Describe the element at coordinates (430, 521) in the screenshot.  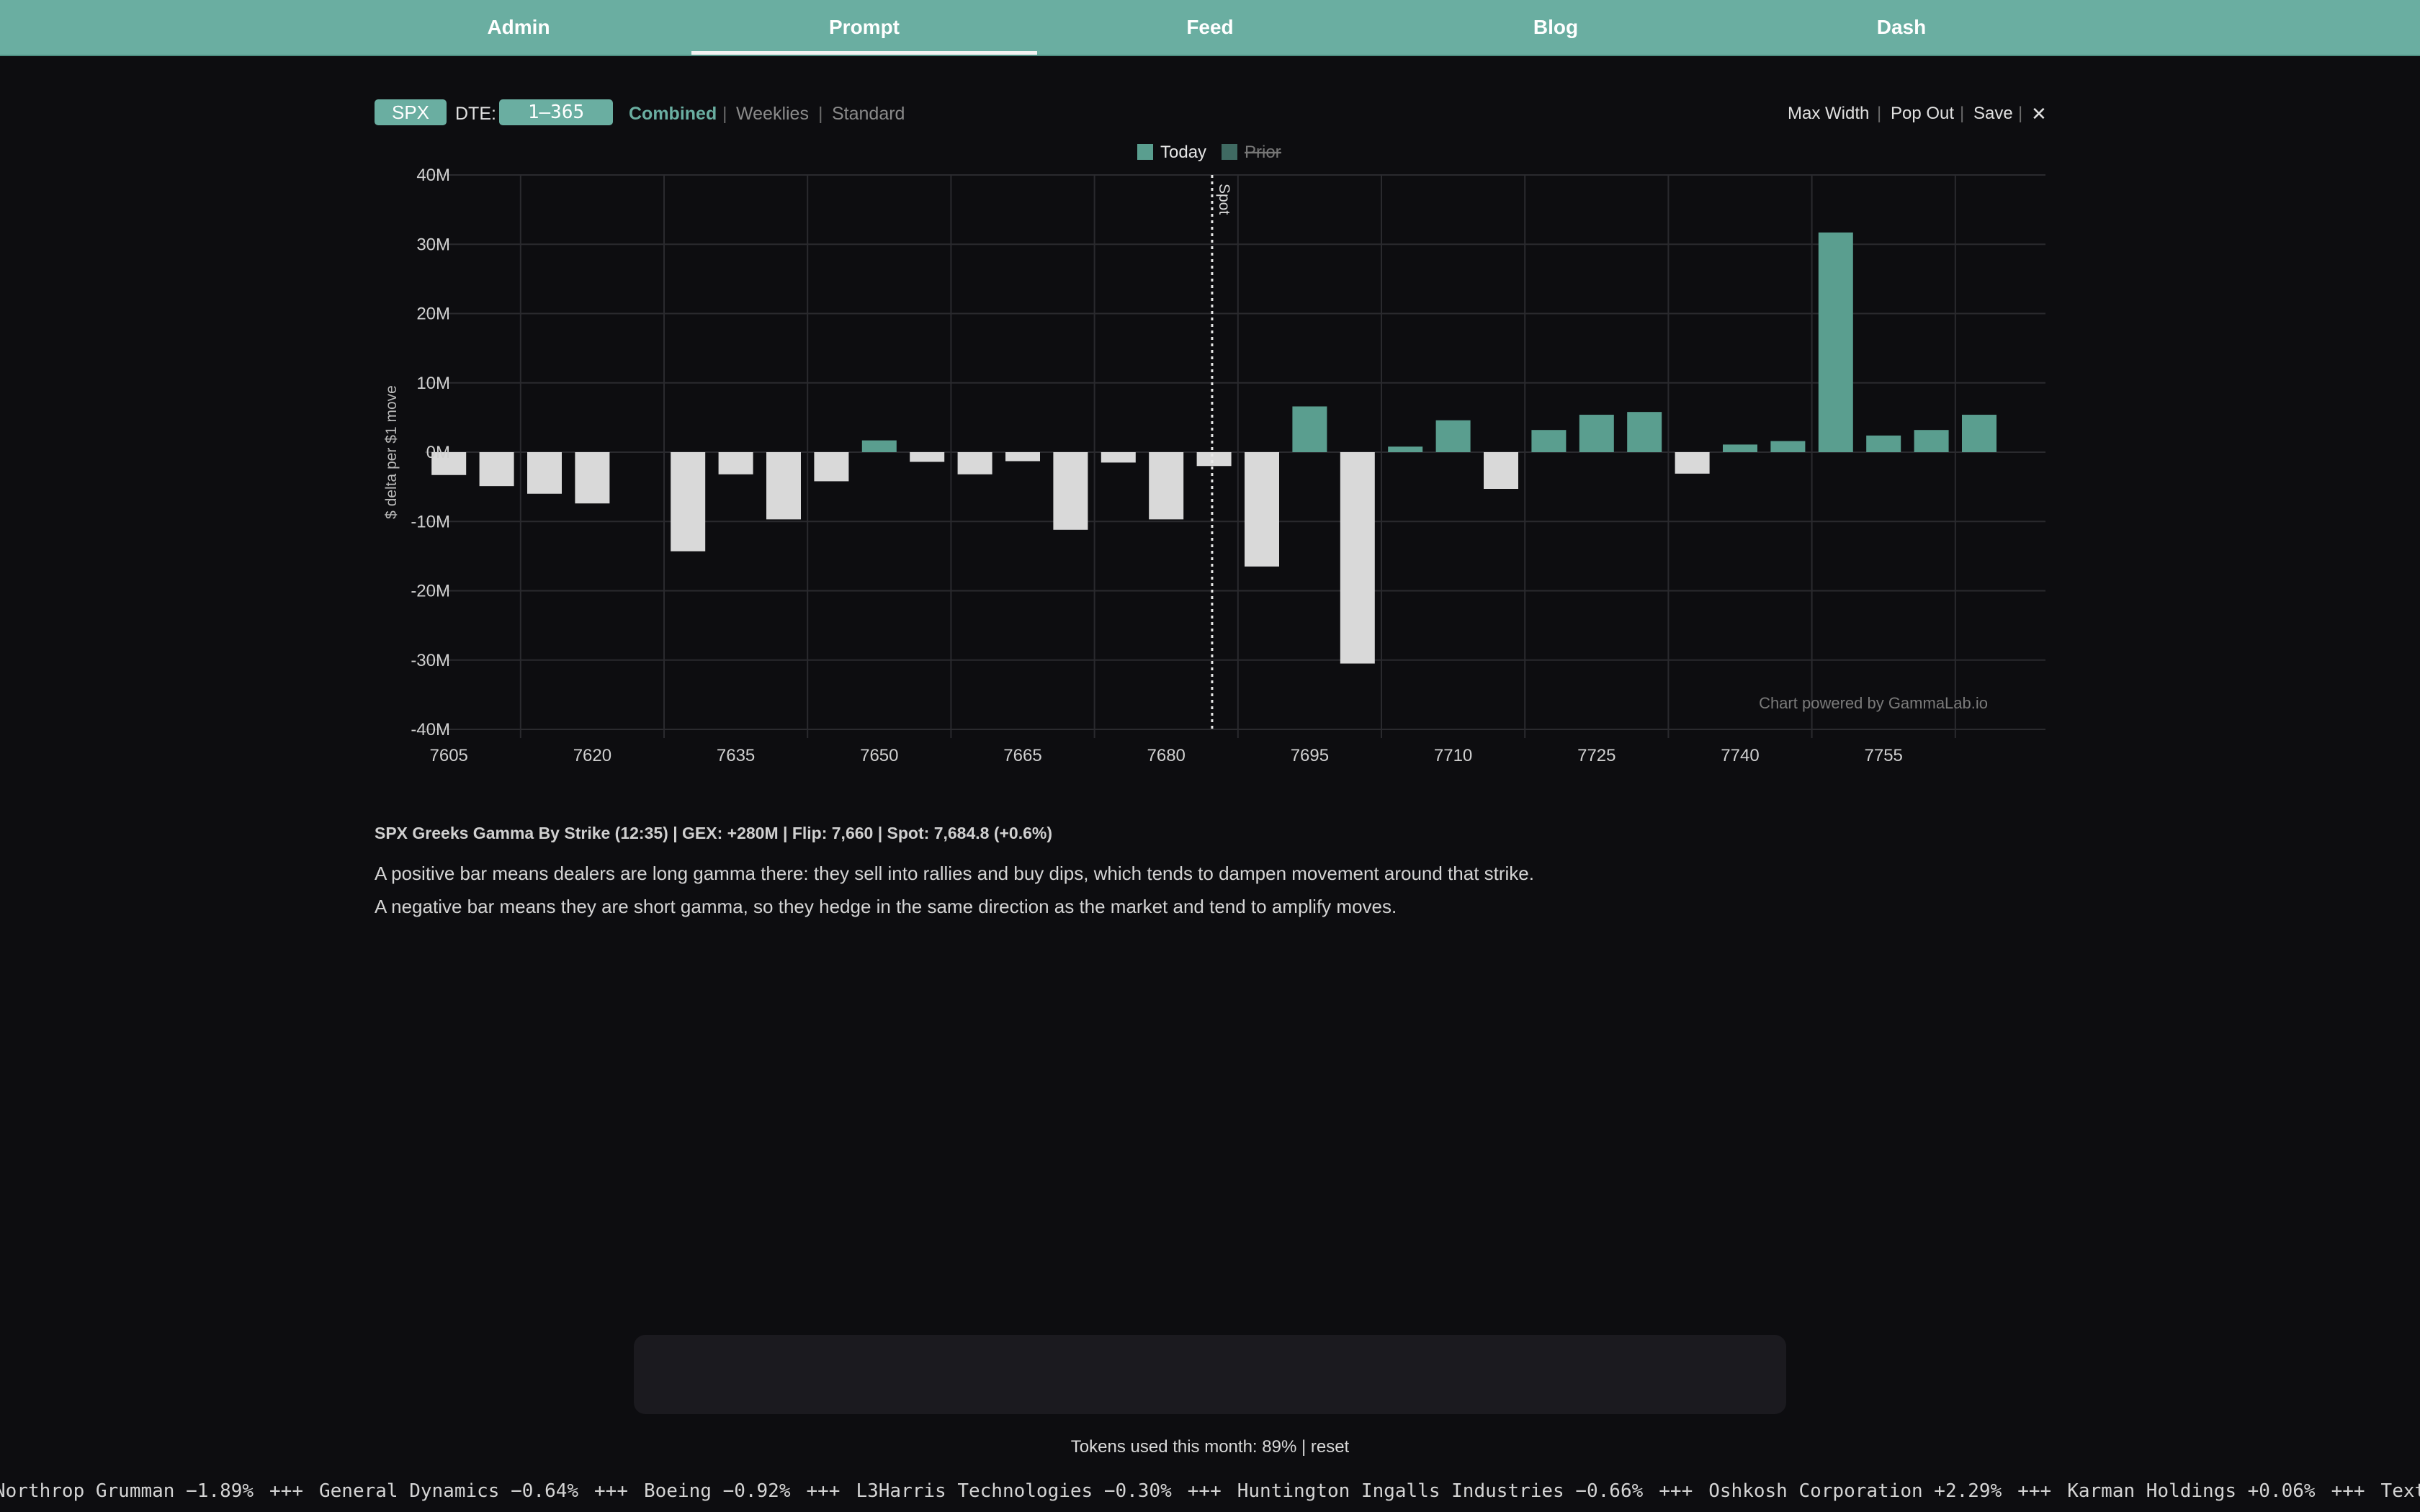
I see `y-tick-label: -10M` at that location.